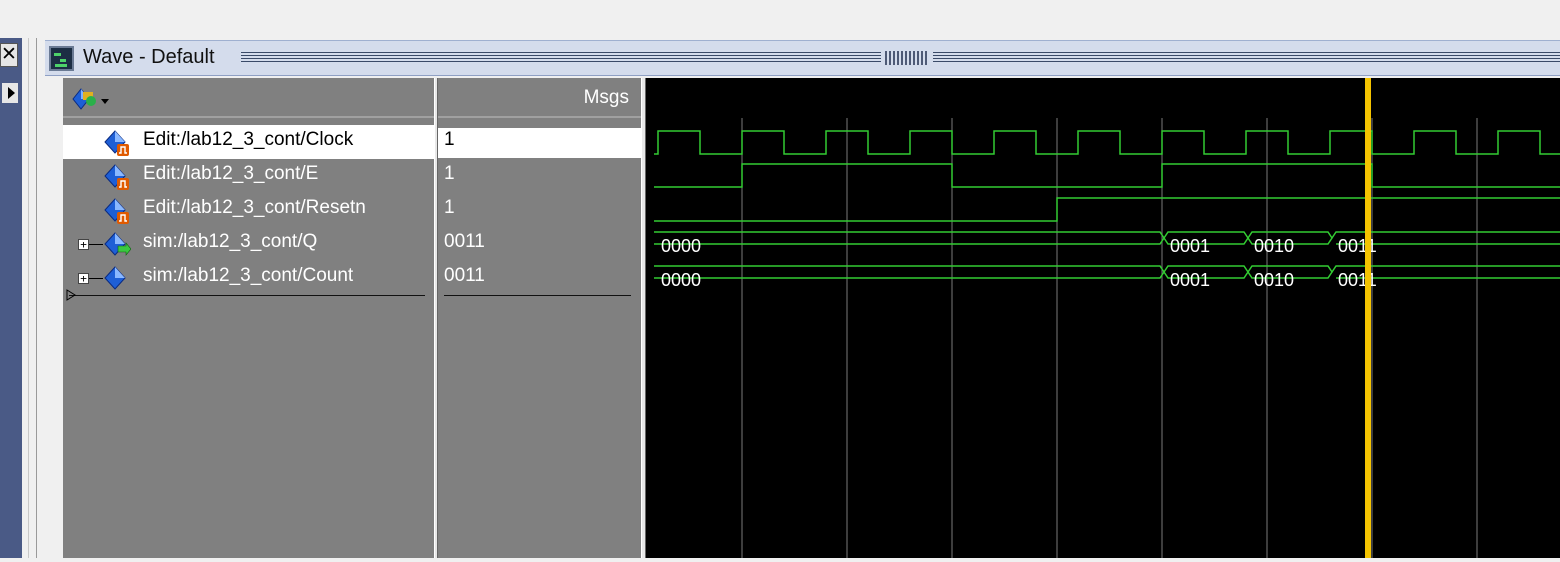 This screenshot has width=1560, height=562. I want to click on signal-name: sim:/lab12_3_cont/Count, so click(248, 275).